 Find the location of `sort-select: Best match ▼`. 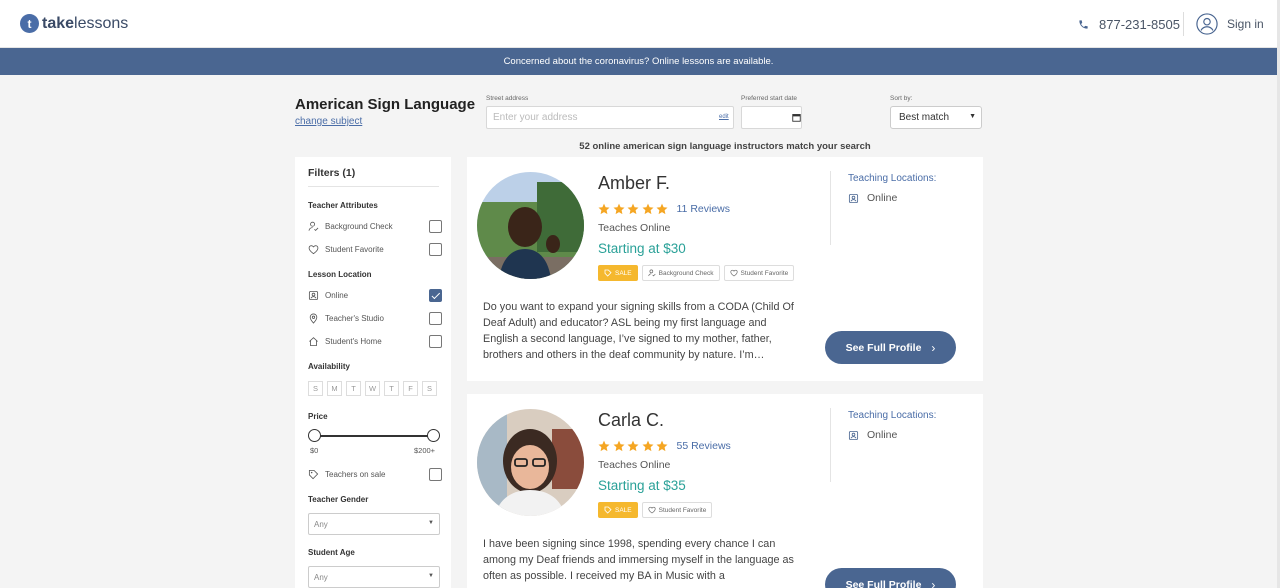

sort-select: Best match ▼ is located at coordinates (936, 117).